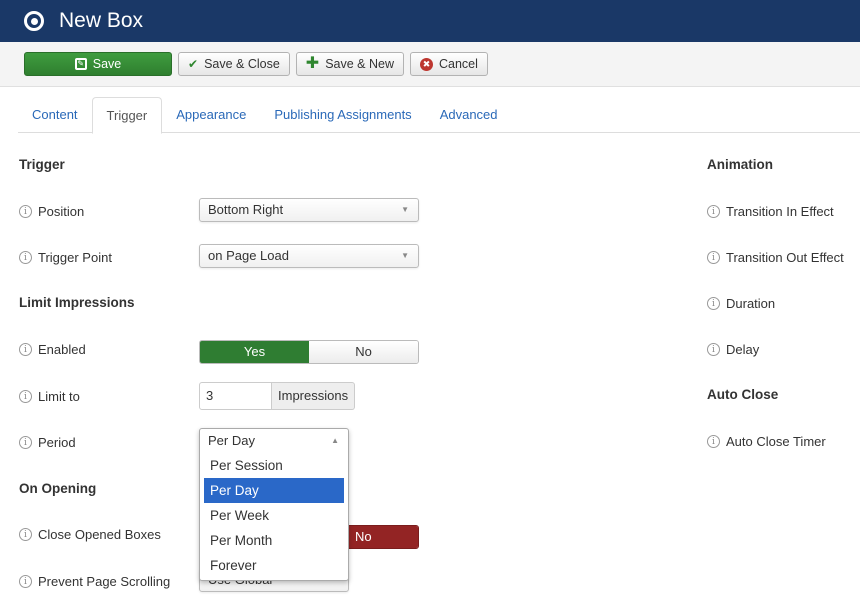 This screenshot has height=615, width=860. I want to click on field-duration-label: i Duration, so click(741, 303).